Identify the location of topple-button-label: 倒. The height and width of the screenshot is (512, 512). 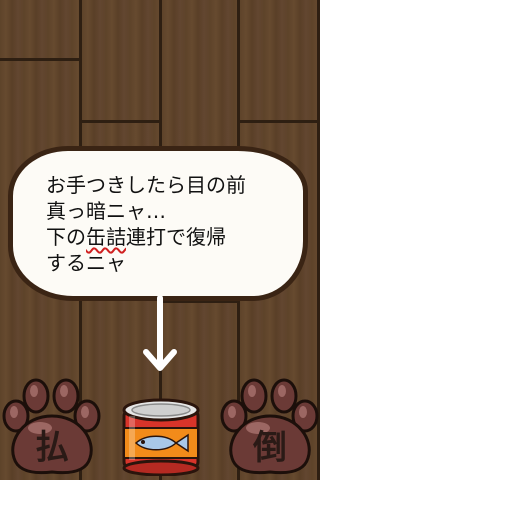
(270, 448).